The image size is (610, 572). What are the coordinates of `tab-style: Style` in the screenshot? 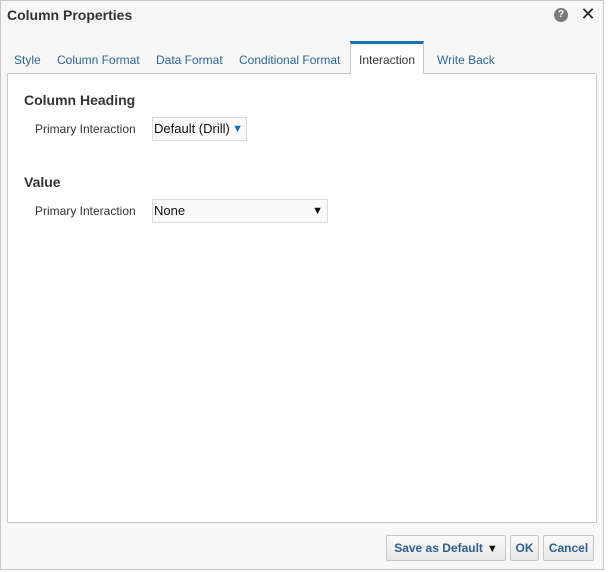 It's located at (27, 57).